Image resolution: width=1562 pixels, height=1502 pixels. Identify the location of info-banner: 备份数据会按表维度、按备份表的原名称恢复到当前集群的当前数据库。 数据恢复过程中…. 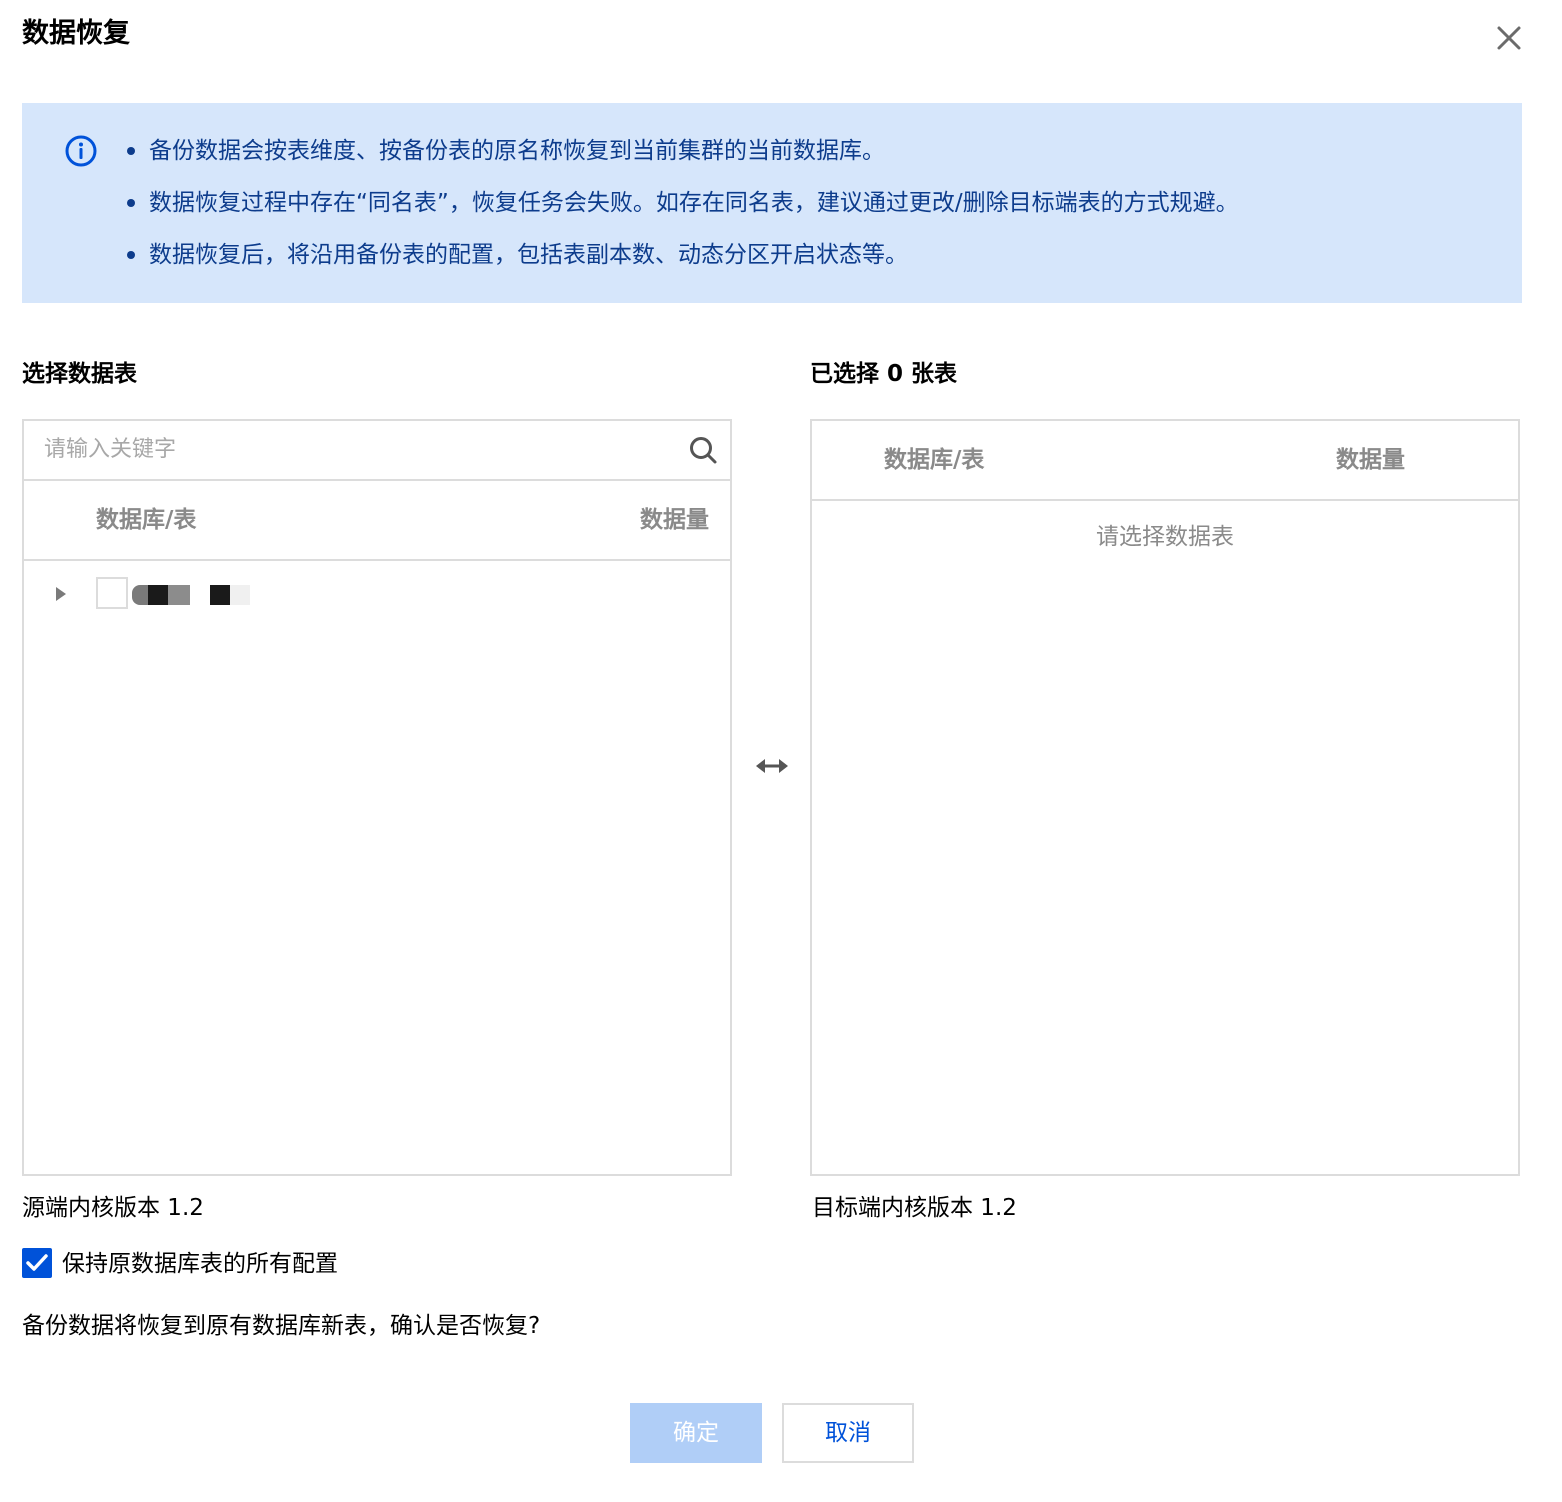
(772, 203).